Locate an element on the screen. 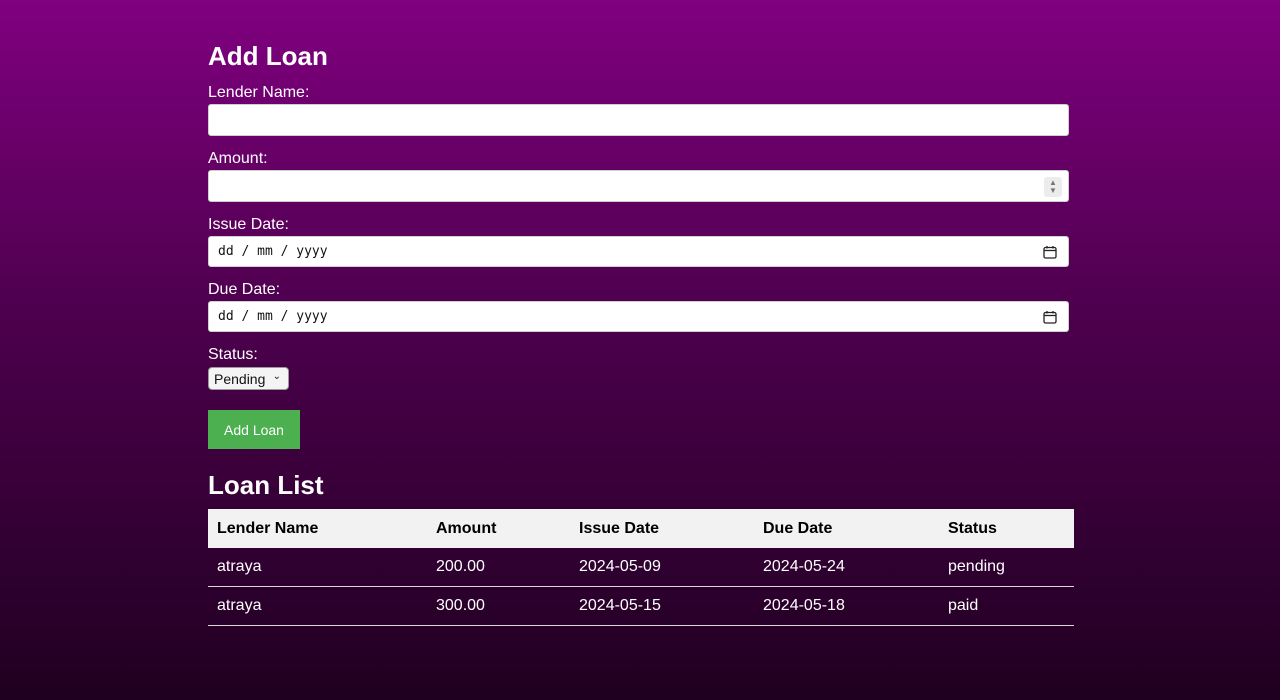 The width and height of the screenshot is (1280, 700). cell-issue-date: 2024-05-15 is located at coordinates (662, 606).